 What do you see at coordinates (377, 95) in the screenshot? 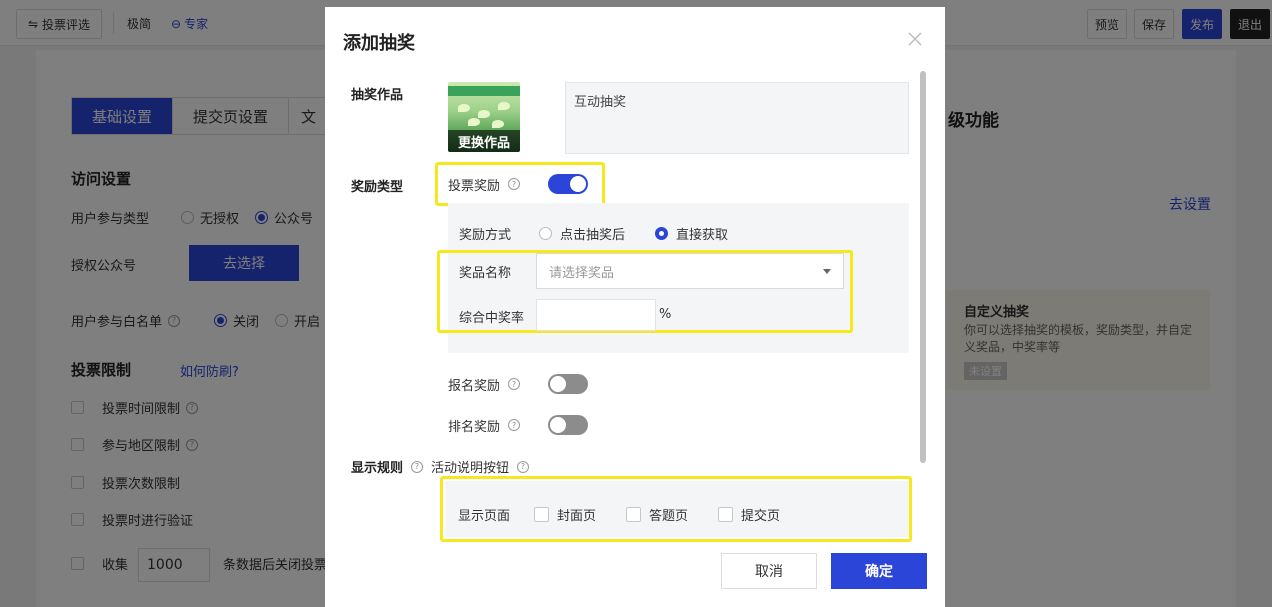
I see `lottery-work-label: 抽奖作品` at bounding box center [377, 95].